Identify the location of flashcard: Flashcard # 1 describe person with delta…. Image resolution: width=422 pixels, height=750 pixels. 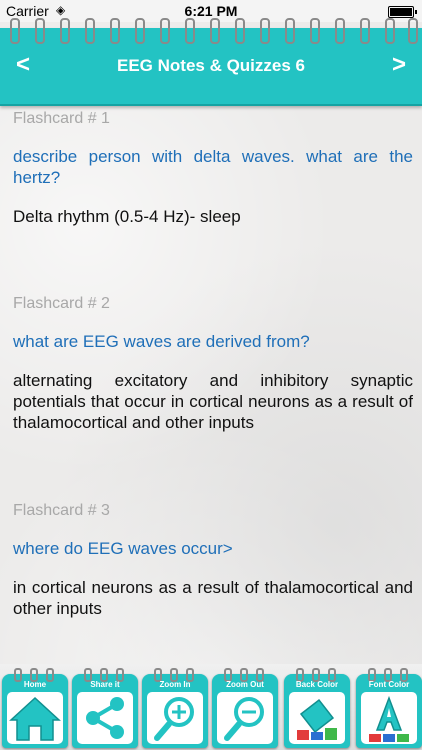
(213, 168).